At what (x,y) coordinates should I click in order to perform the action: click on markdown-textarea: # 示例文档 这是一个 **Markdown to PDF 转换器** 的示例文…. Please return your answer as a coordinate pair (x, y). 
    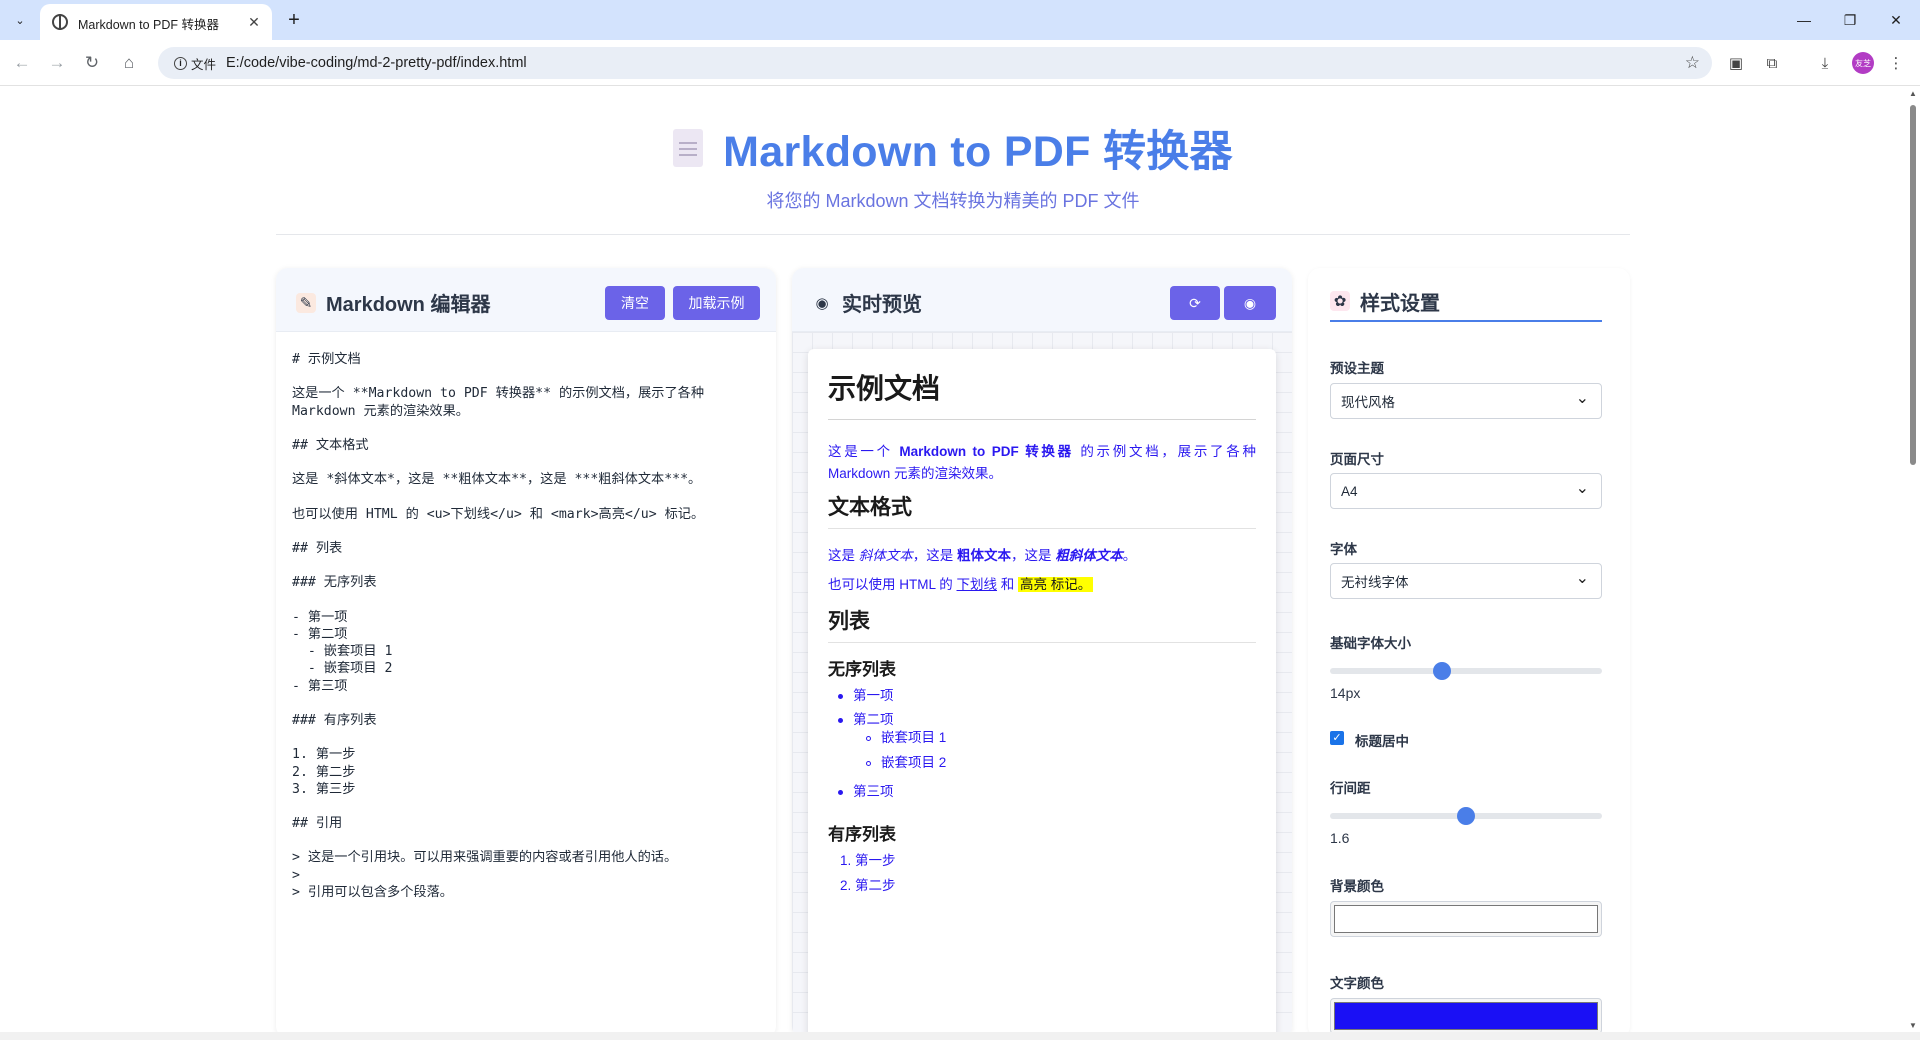
    Looking at the image, I should click on (522, 625).